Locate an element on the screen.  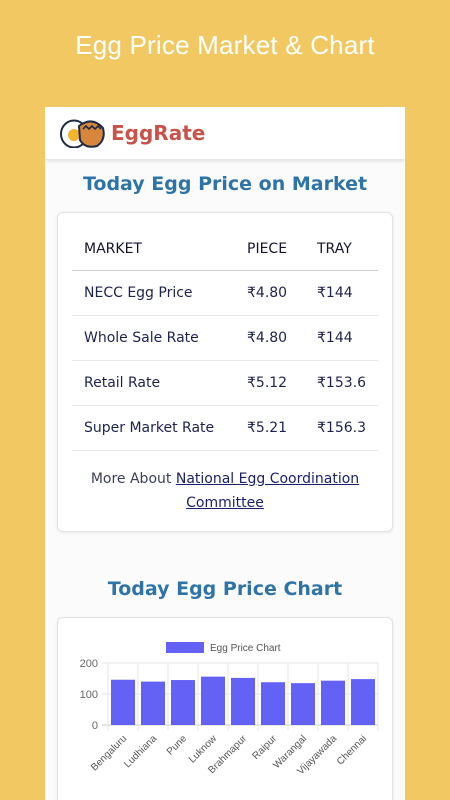
piece-price: ₹5.21 is located at coordinates (282, 428).